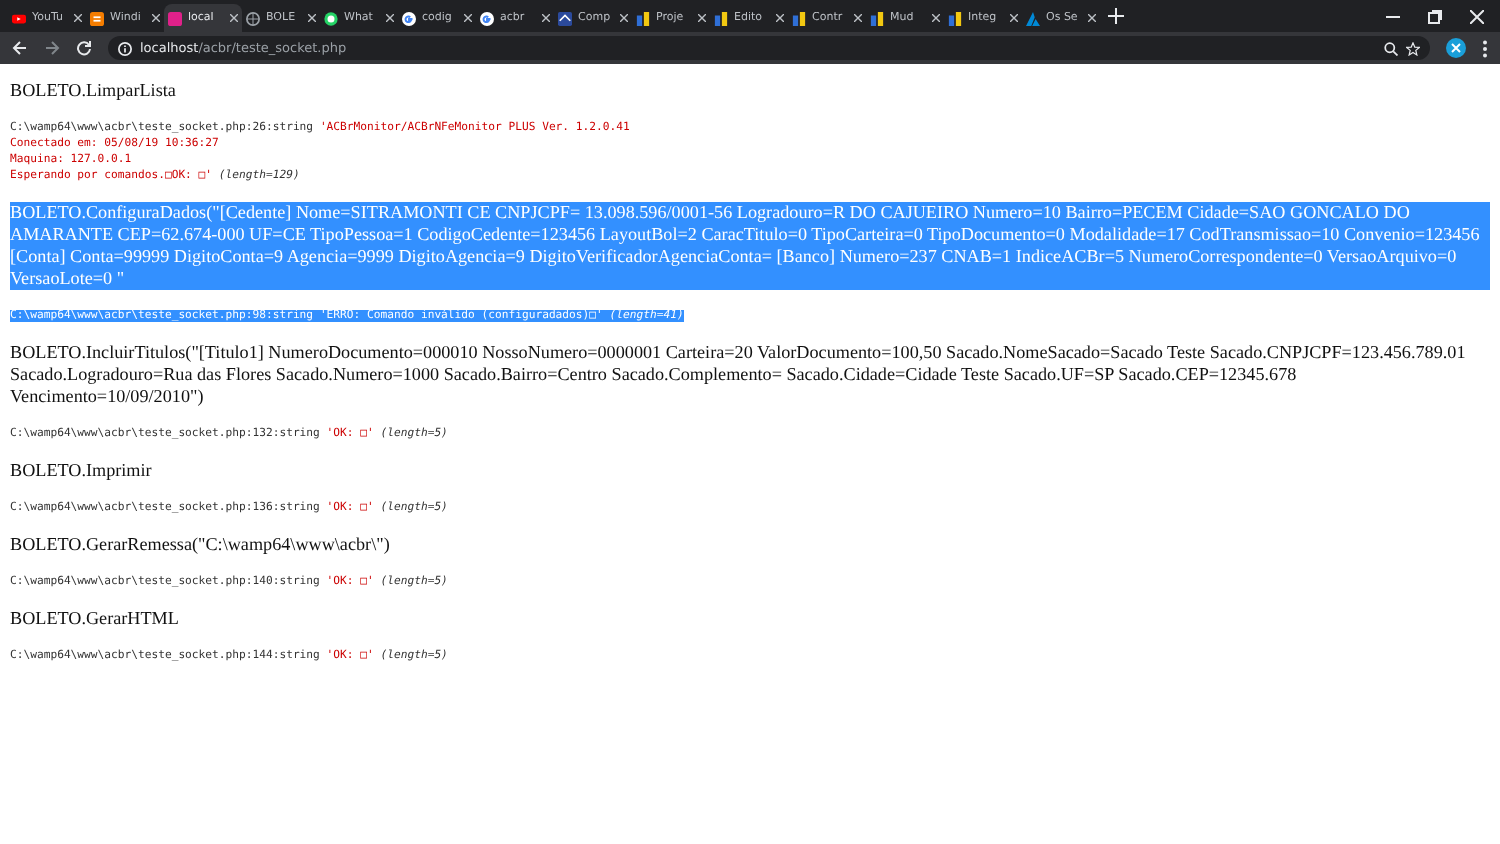 Image resolution: width=1500 pixels, height=844 pixels. Describe the element at coordinates (739, 375) in the screenshot. I see `command-text: BOLETO.IncluirTitulos("[Titulo1] NumeroDocumento=000010 NossoNumero=0000001 Carteira=20 ValorDocumento=100,50 Sacado.NomeSacado=Sacado Teste Sacado.CNPJCPF=123.456.789.01 Sacado.Logradouro=Rua das Flores Sacado.Numero=1000 Sacado.Bairro=Centro Sacado.Complemento= Sacado.Cidade=Cidade Teste Sacado.UF=SP Sacado.CEP=12345.678 Vencimento=10/09/2010")` at that location.